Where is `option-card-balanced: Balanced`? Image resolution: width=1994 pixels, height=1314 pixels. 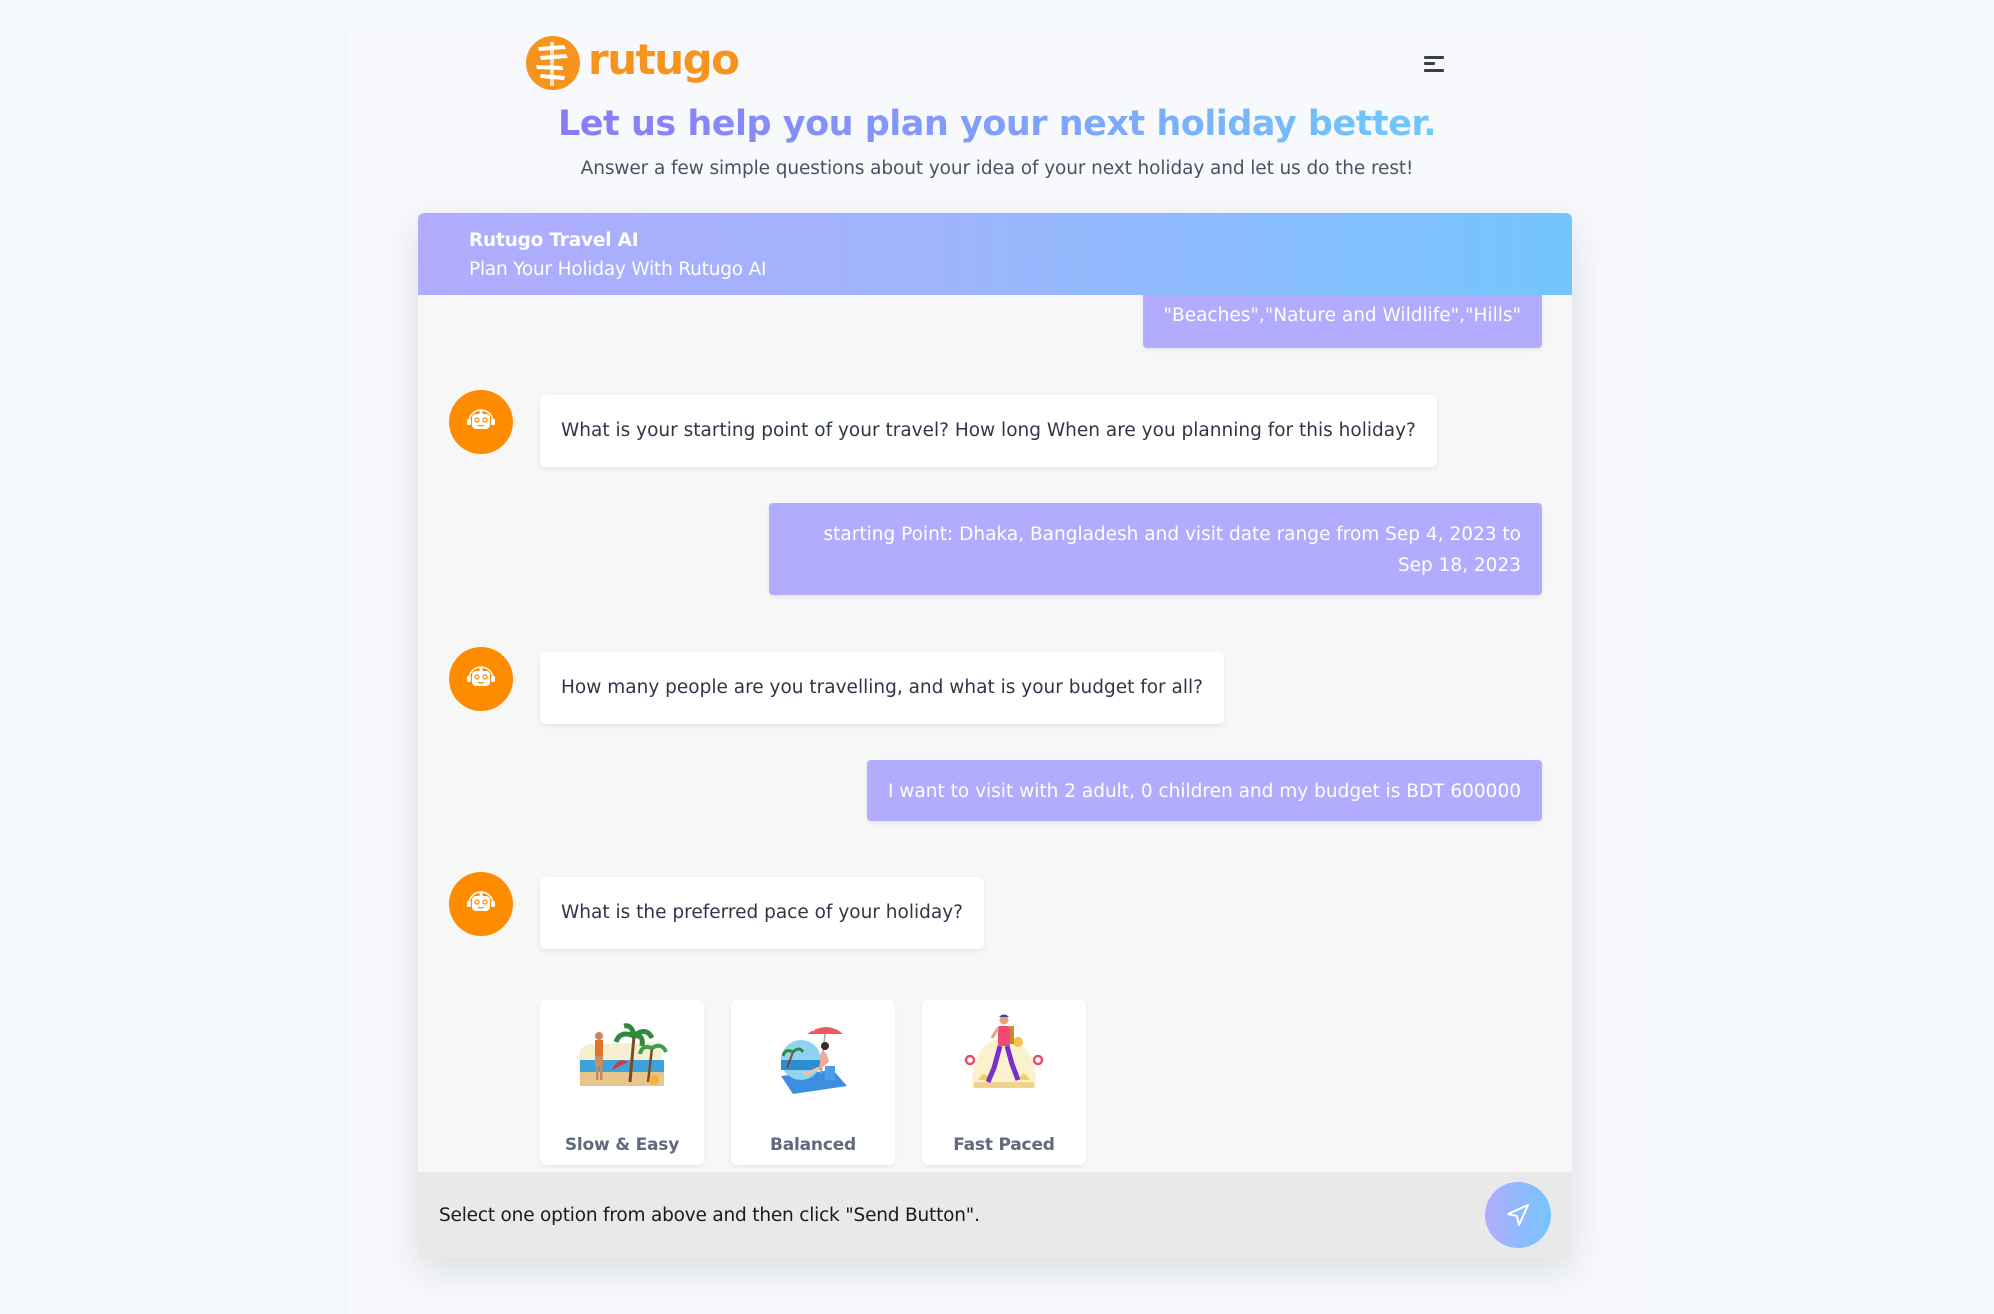
option-card-balanced: Balanced is located at coordinates (813, 1082).